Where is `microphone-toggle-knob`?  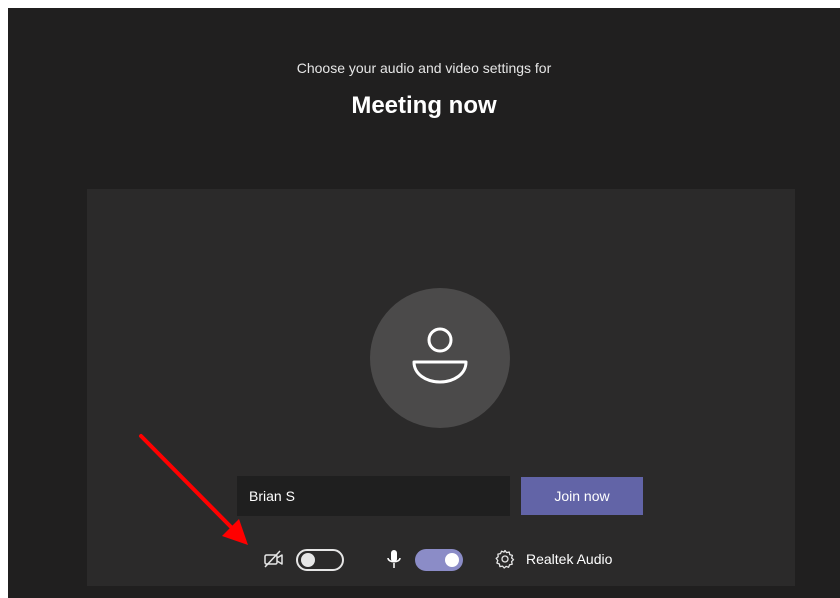
microphone-toggle-knob is located at coordinates (452, 560).